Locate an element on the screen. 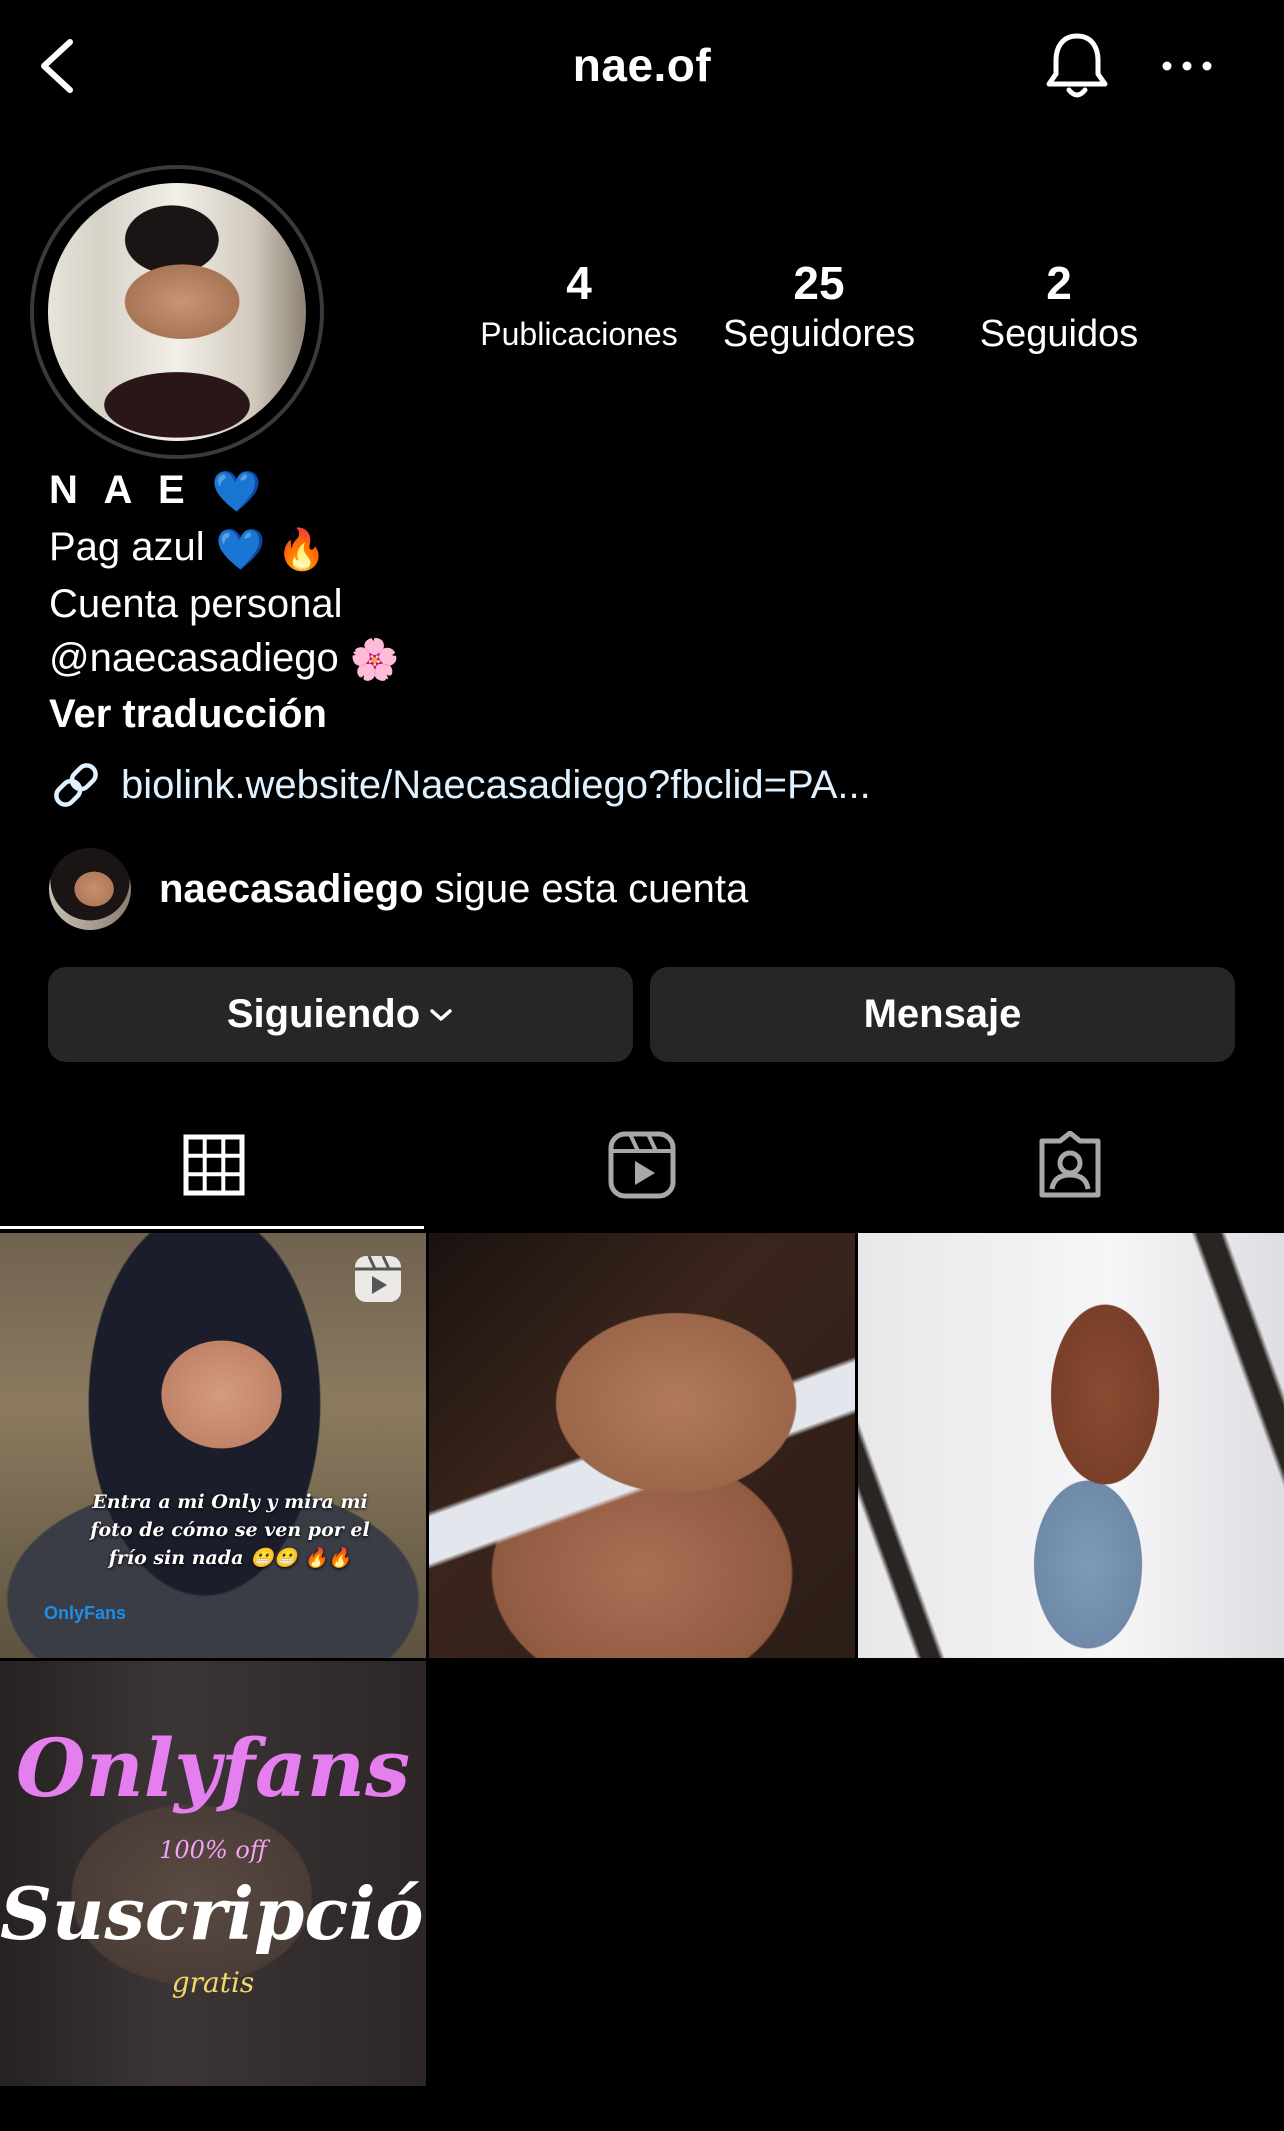 This screenshot has height=2131, width=1284. tab-posts-grid is located at coordinates (214, 1165).